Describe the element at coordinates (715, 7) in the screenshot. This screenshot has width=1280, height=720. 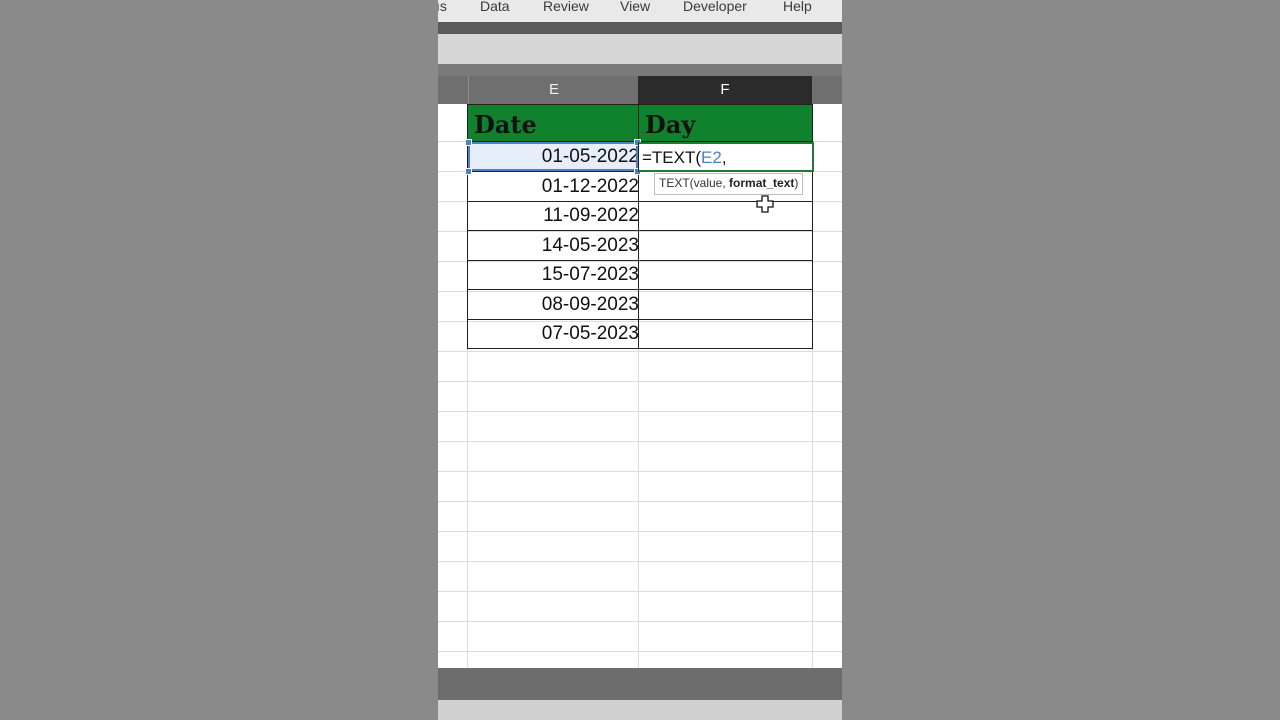
I see `menu-item-developer: Developer` at that location.